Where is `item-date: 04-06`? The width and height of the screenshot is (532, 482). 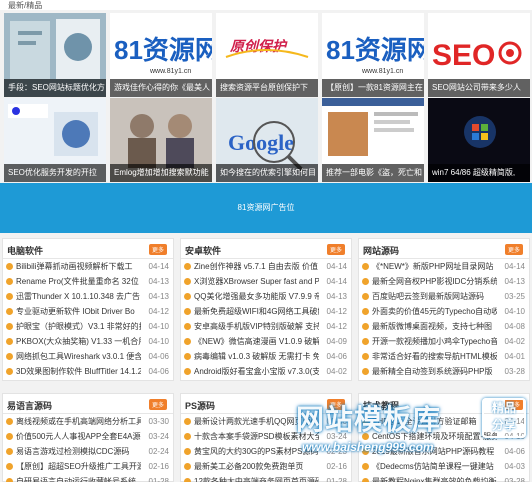
item-date: 04-06 is located at coordinates (336, 356).